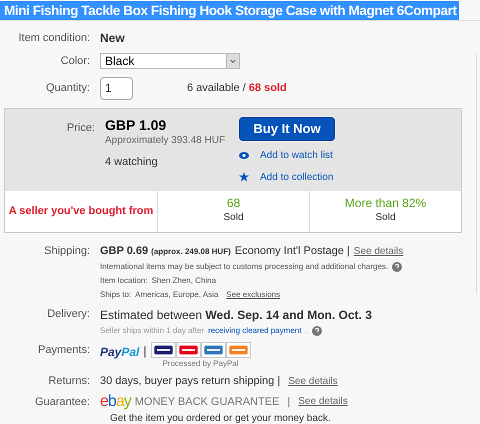 Image resolution: width=480 pixels, height=424 pixels. I want to click on condition-value: New, so click(112, 38).